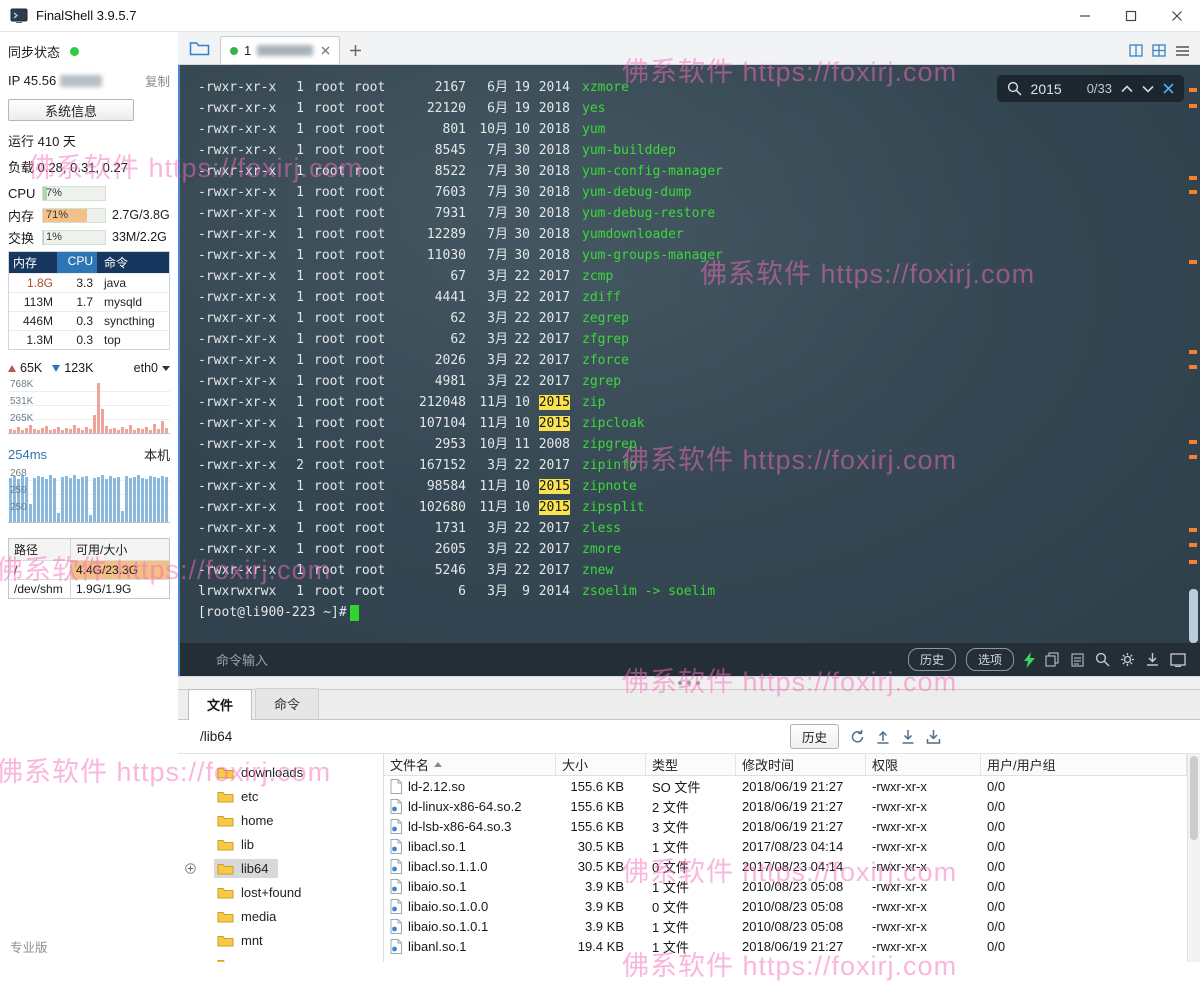 This screenshot has width=1200, height=983. What do you see at coordinates (242, 659) in the screenshot?
I see `command-input: 命令输入` at bounding box center [242, 659].